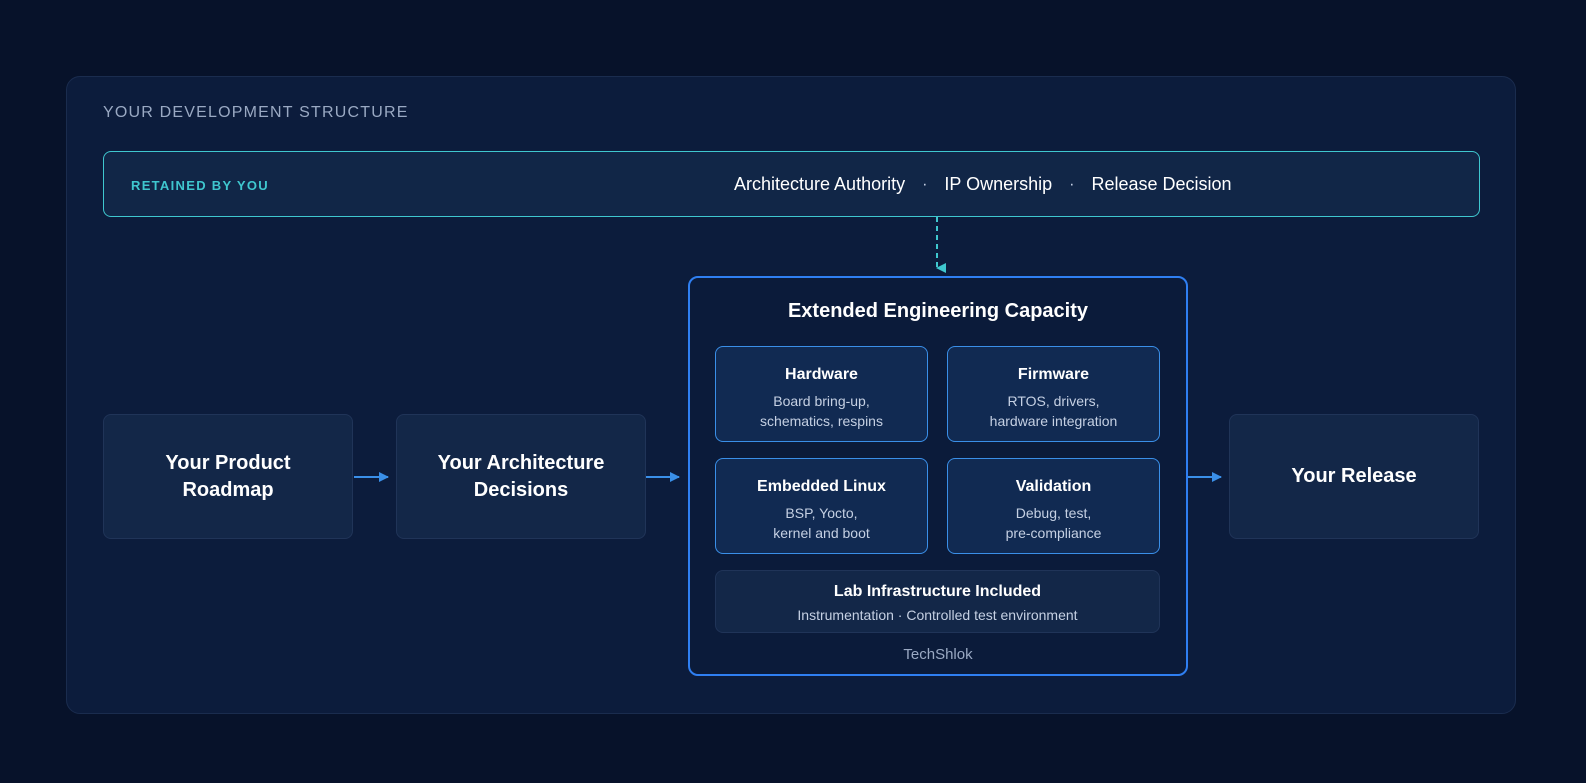 The image size is (1586, 783). I want to click on module-title: Embedded Linux, so click(821, 486).